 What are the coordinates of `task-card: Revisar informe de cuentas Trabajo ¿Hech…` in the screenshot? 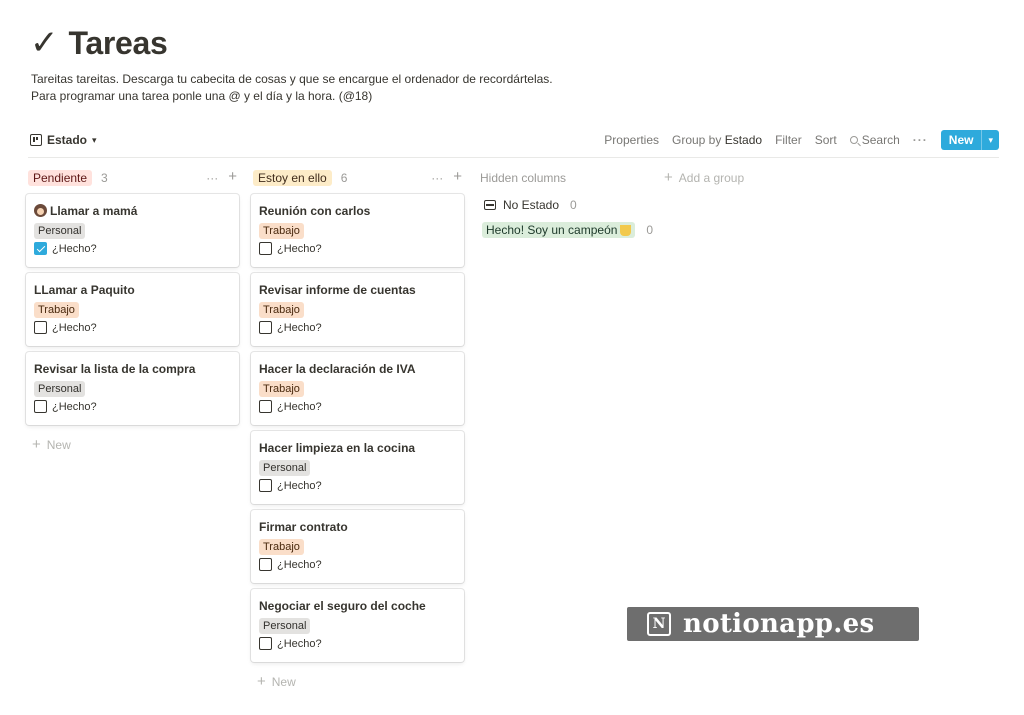 It's located at (357, 309).